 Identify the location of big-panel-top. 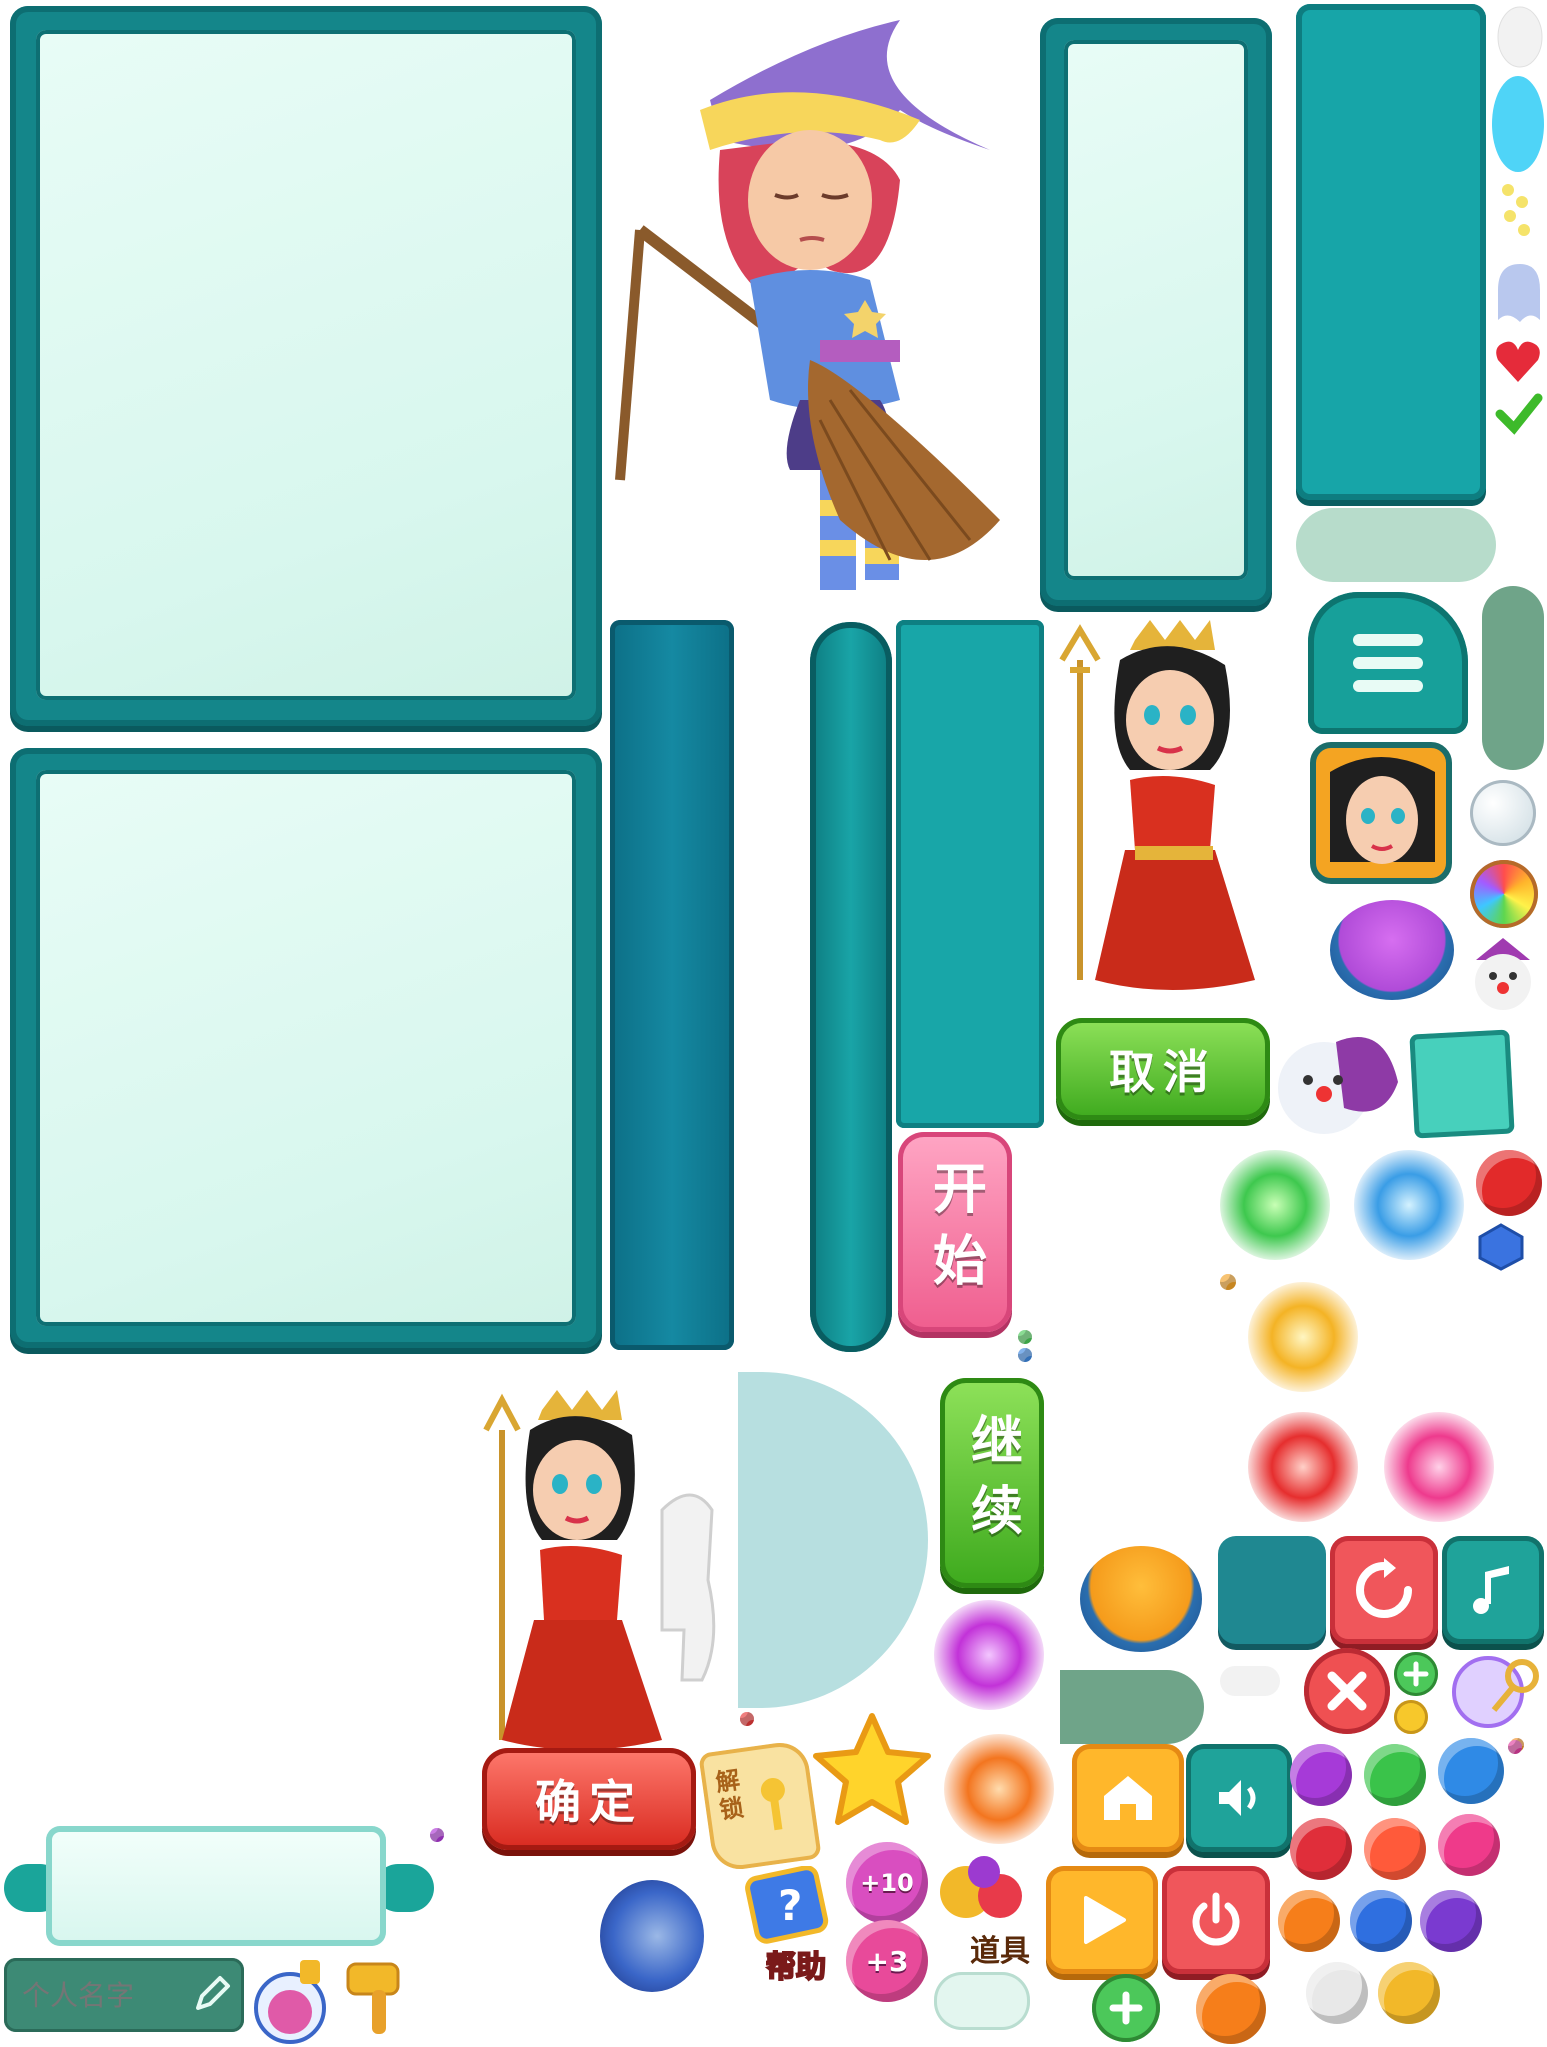
(306, 366).